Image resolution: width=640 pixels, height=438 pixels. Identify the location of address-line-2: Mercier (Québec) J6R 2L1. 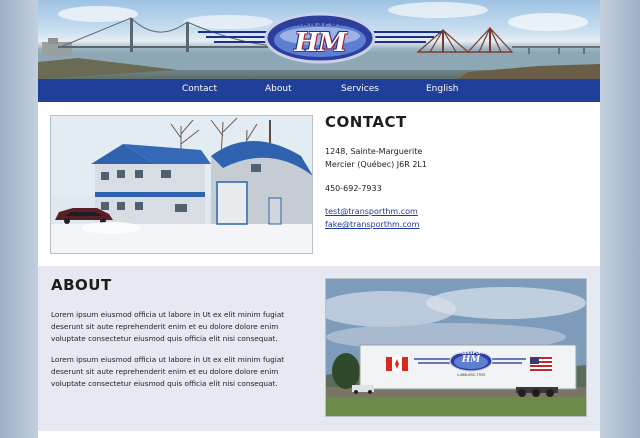
(376, 164).